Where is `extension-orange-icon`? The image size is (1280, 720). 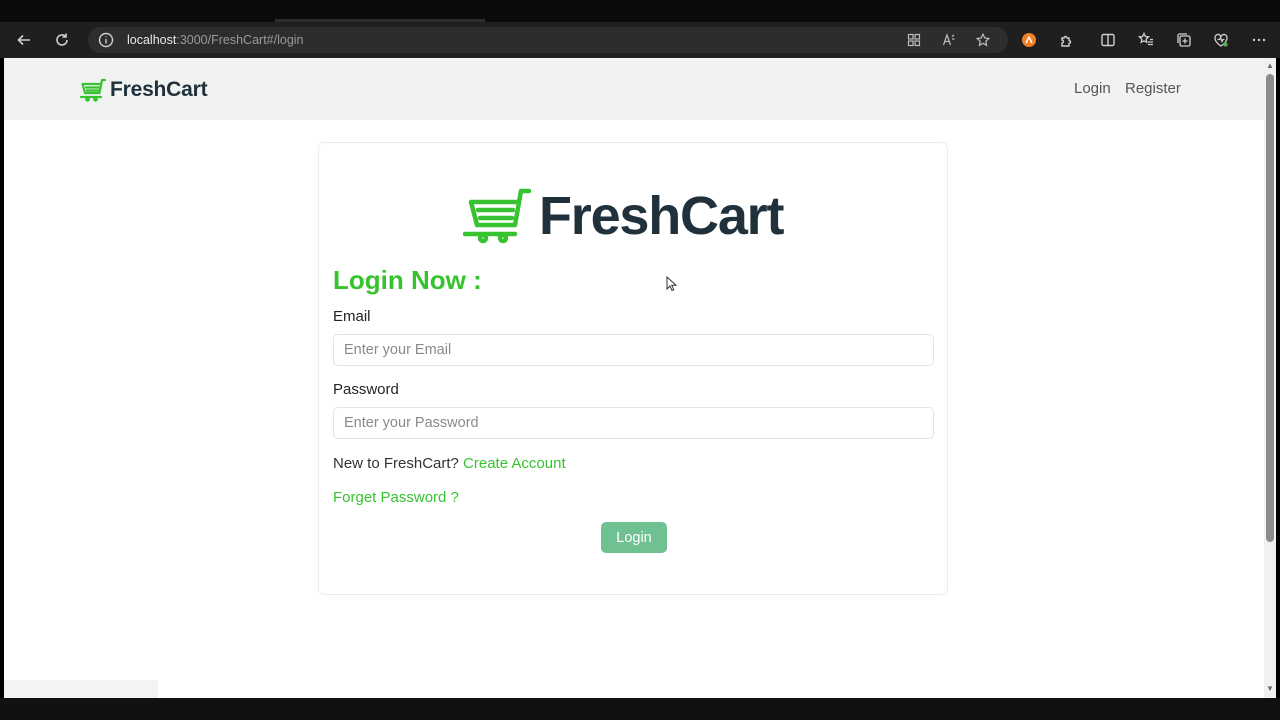 extension-orange-icon is located at coordinates (1029, 40).